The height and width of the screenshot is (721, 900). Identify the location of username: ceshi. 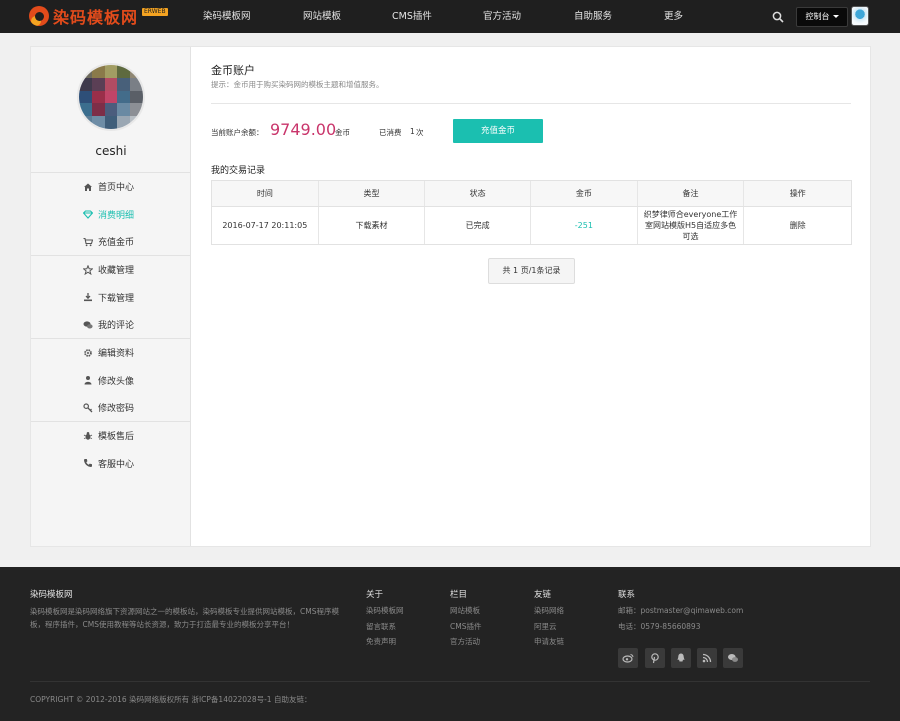
(111, 151).